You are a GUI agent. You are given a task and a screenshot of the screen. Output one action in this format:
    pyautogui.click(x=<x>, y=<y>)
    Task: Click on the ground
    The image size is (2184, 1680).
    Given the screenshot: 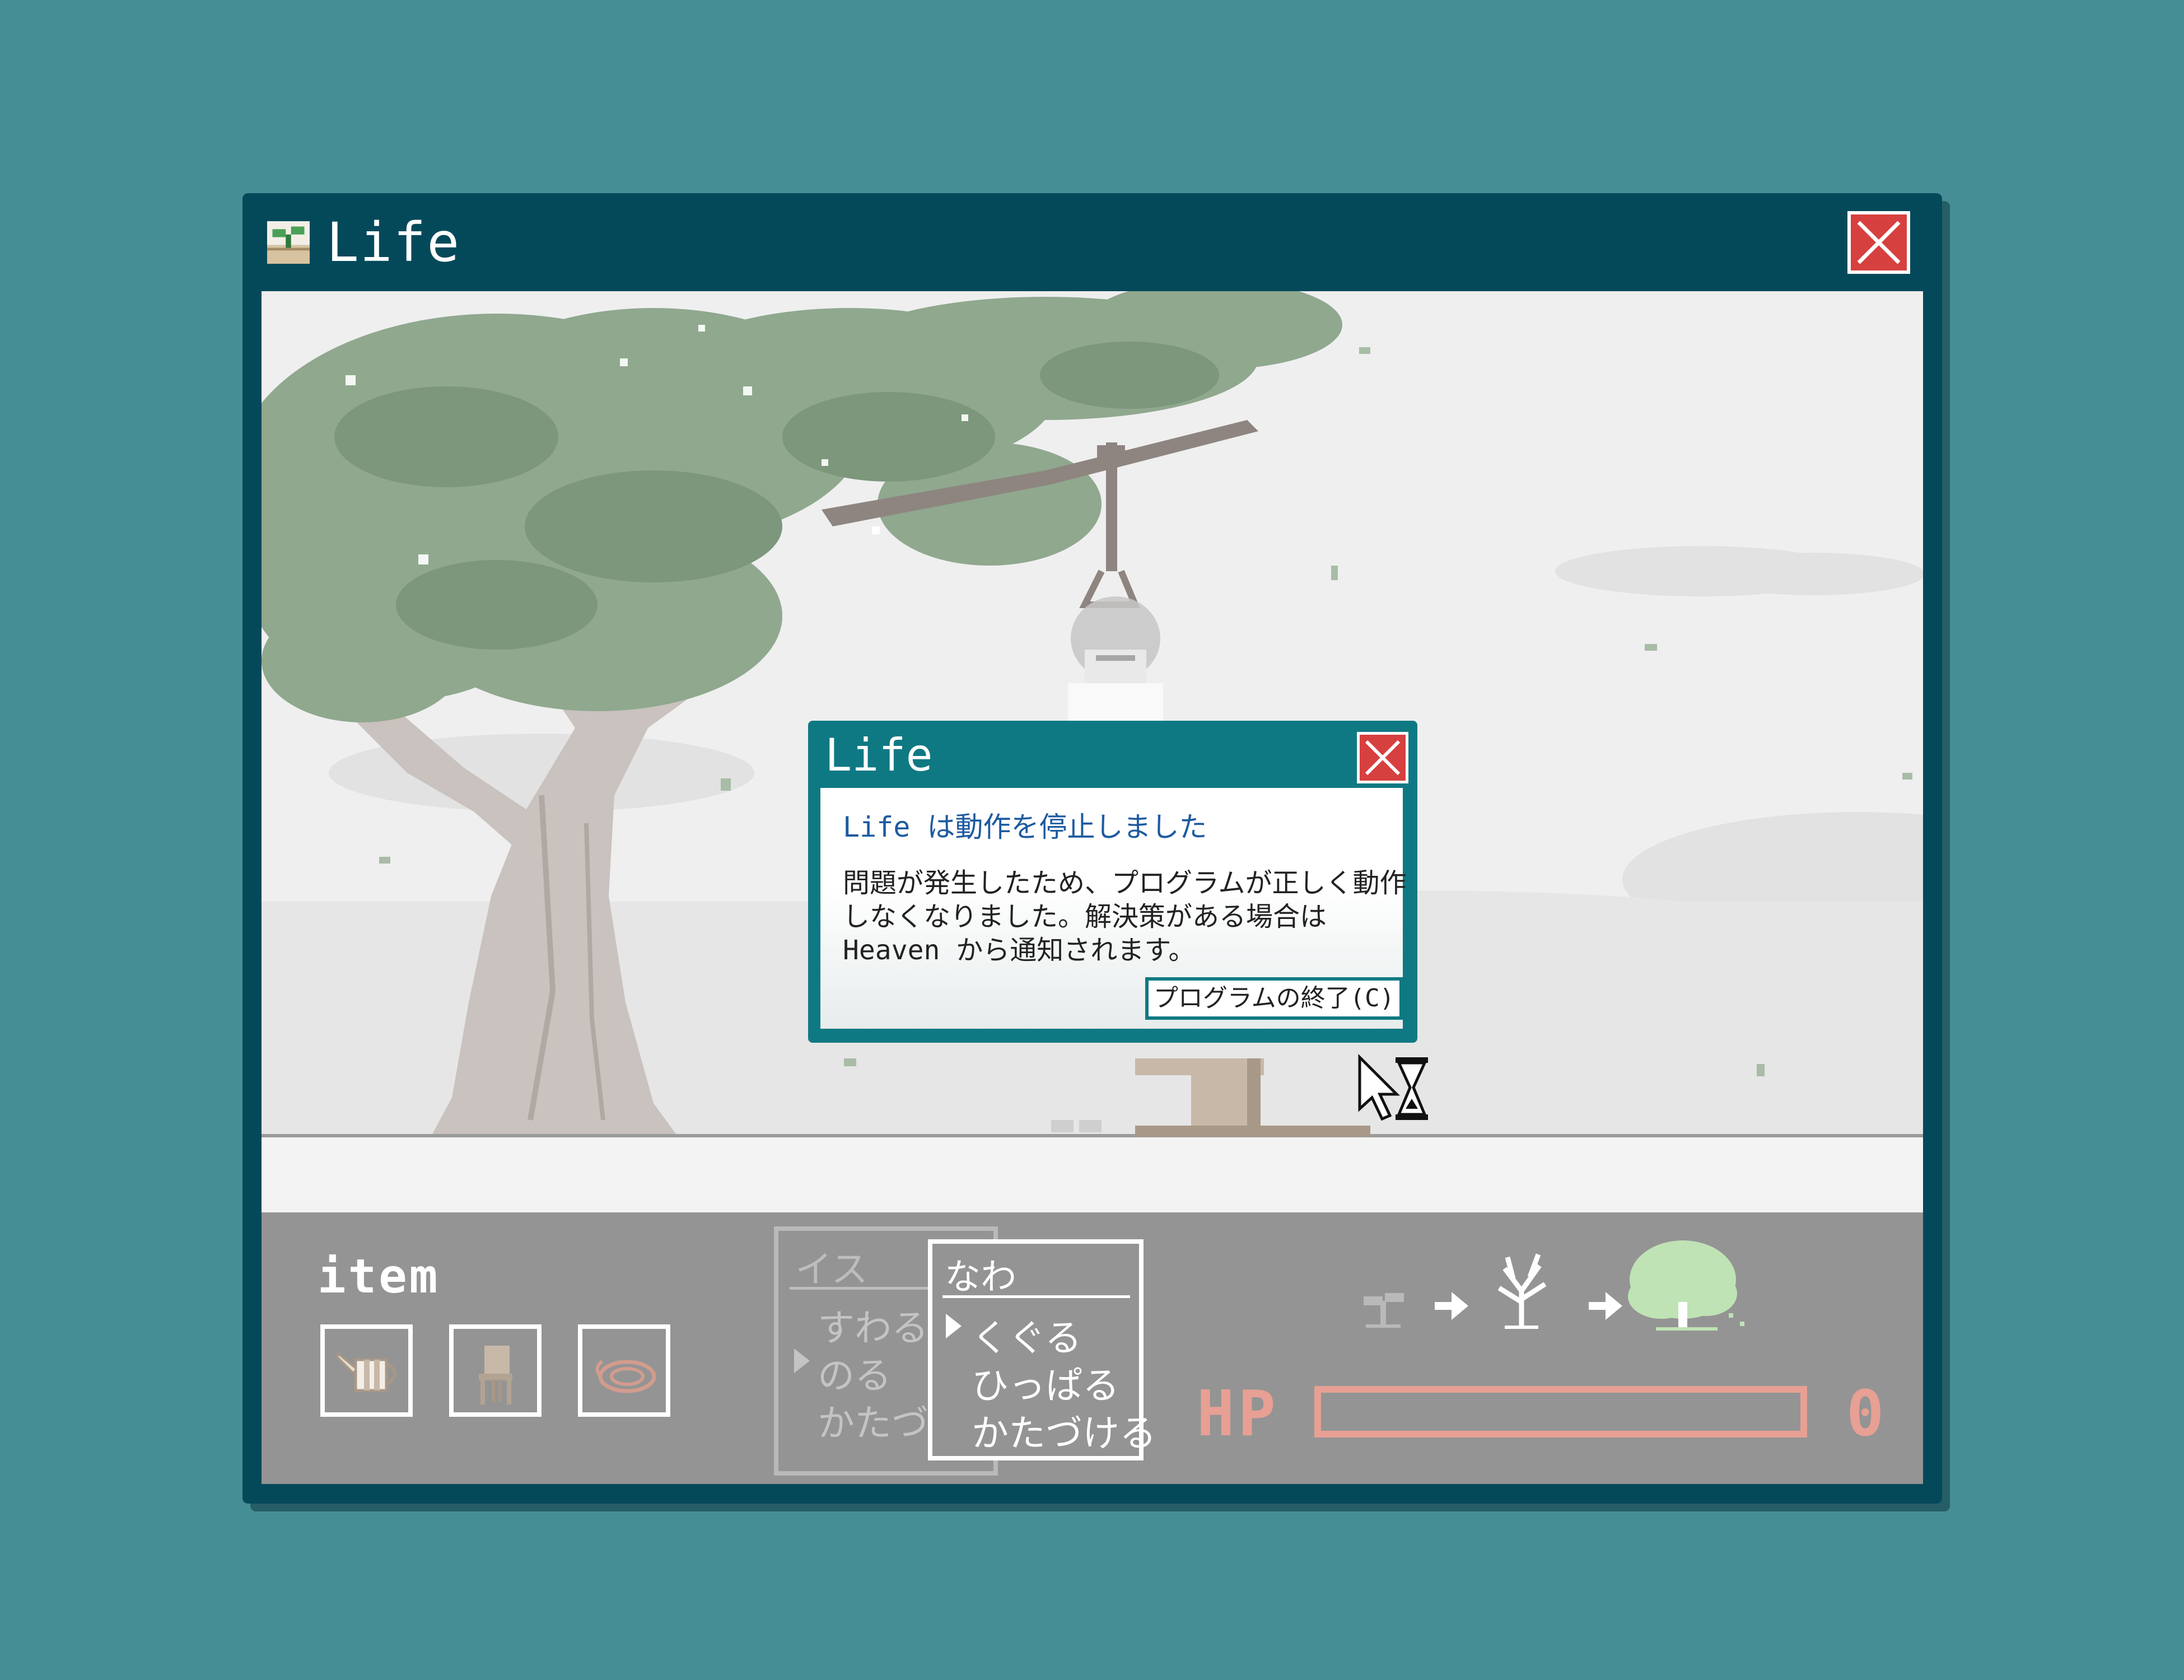 What is the action you would take?
    pyautogui.click(x=1093, y=1174)
    